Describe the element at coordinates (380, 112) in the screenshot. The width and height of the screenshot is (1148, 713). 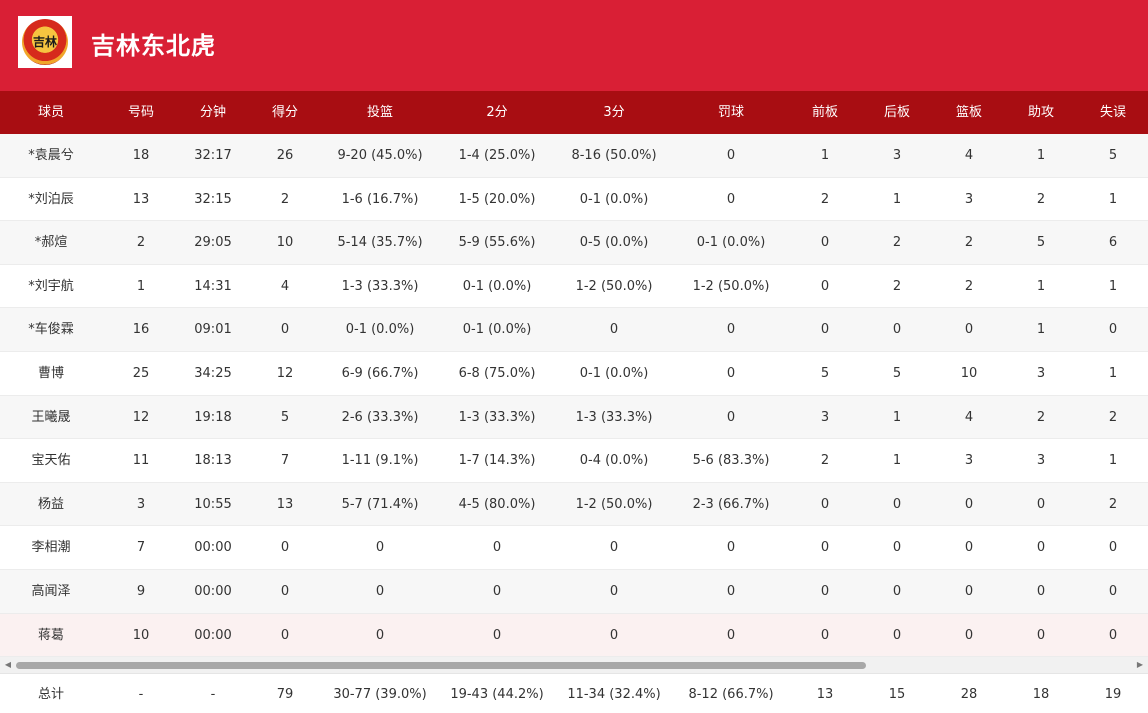
I see `column-header-fg: 投篮` at that location.